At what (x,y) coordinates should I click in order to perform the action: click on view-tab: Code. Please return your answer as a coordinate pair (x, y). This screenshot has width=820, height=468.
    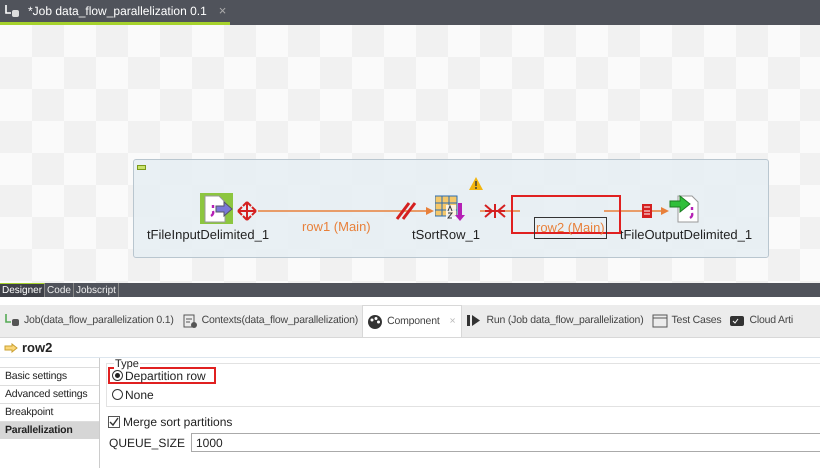
    Looking at the image, I should click on (59, 290).